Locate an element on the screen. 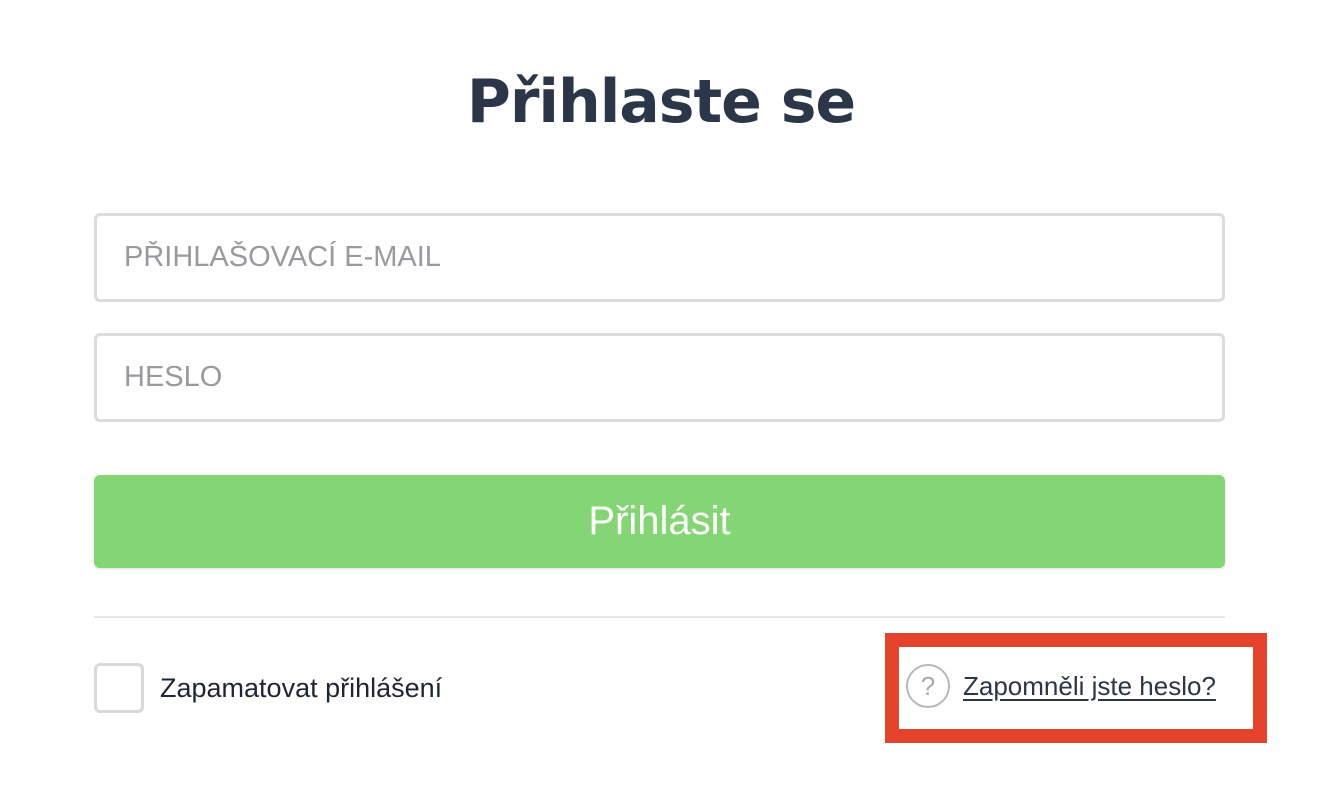  remember-checkbox is located at coordinates (119, 688).